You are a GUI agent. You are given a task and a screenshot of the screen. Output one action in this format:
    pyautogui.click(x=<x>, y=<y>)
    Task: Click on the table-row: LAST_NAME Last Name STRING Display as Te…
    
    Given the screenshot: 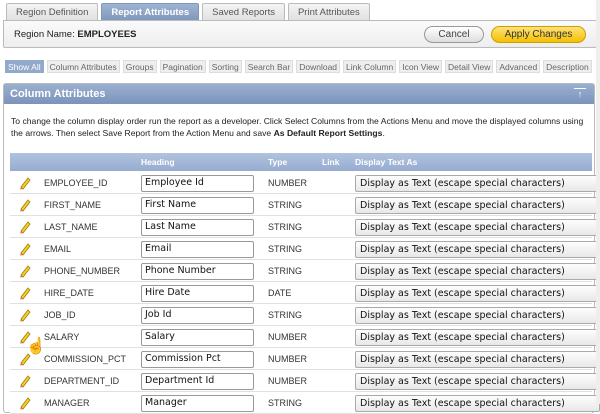 What is the action you would take?
    pyautogui.click(x=305, y=227)
    